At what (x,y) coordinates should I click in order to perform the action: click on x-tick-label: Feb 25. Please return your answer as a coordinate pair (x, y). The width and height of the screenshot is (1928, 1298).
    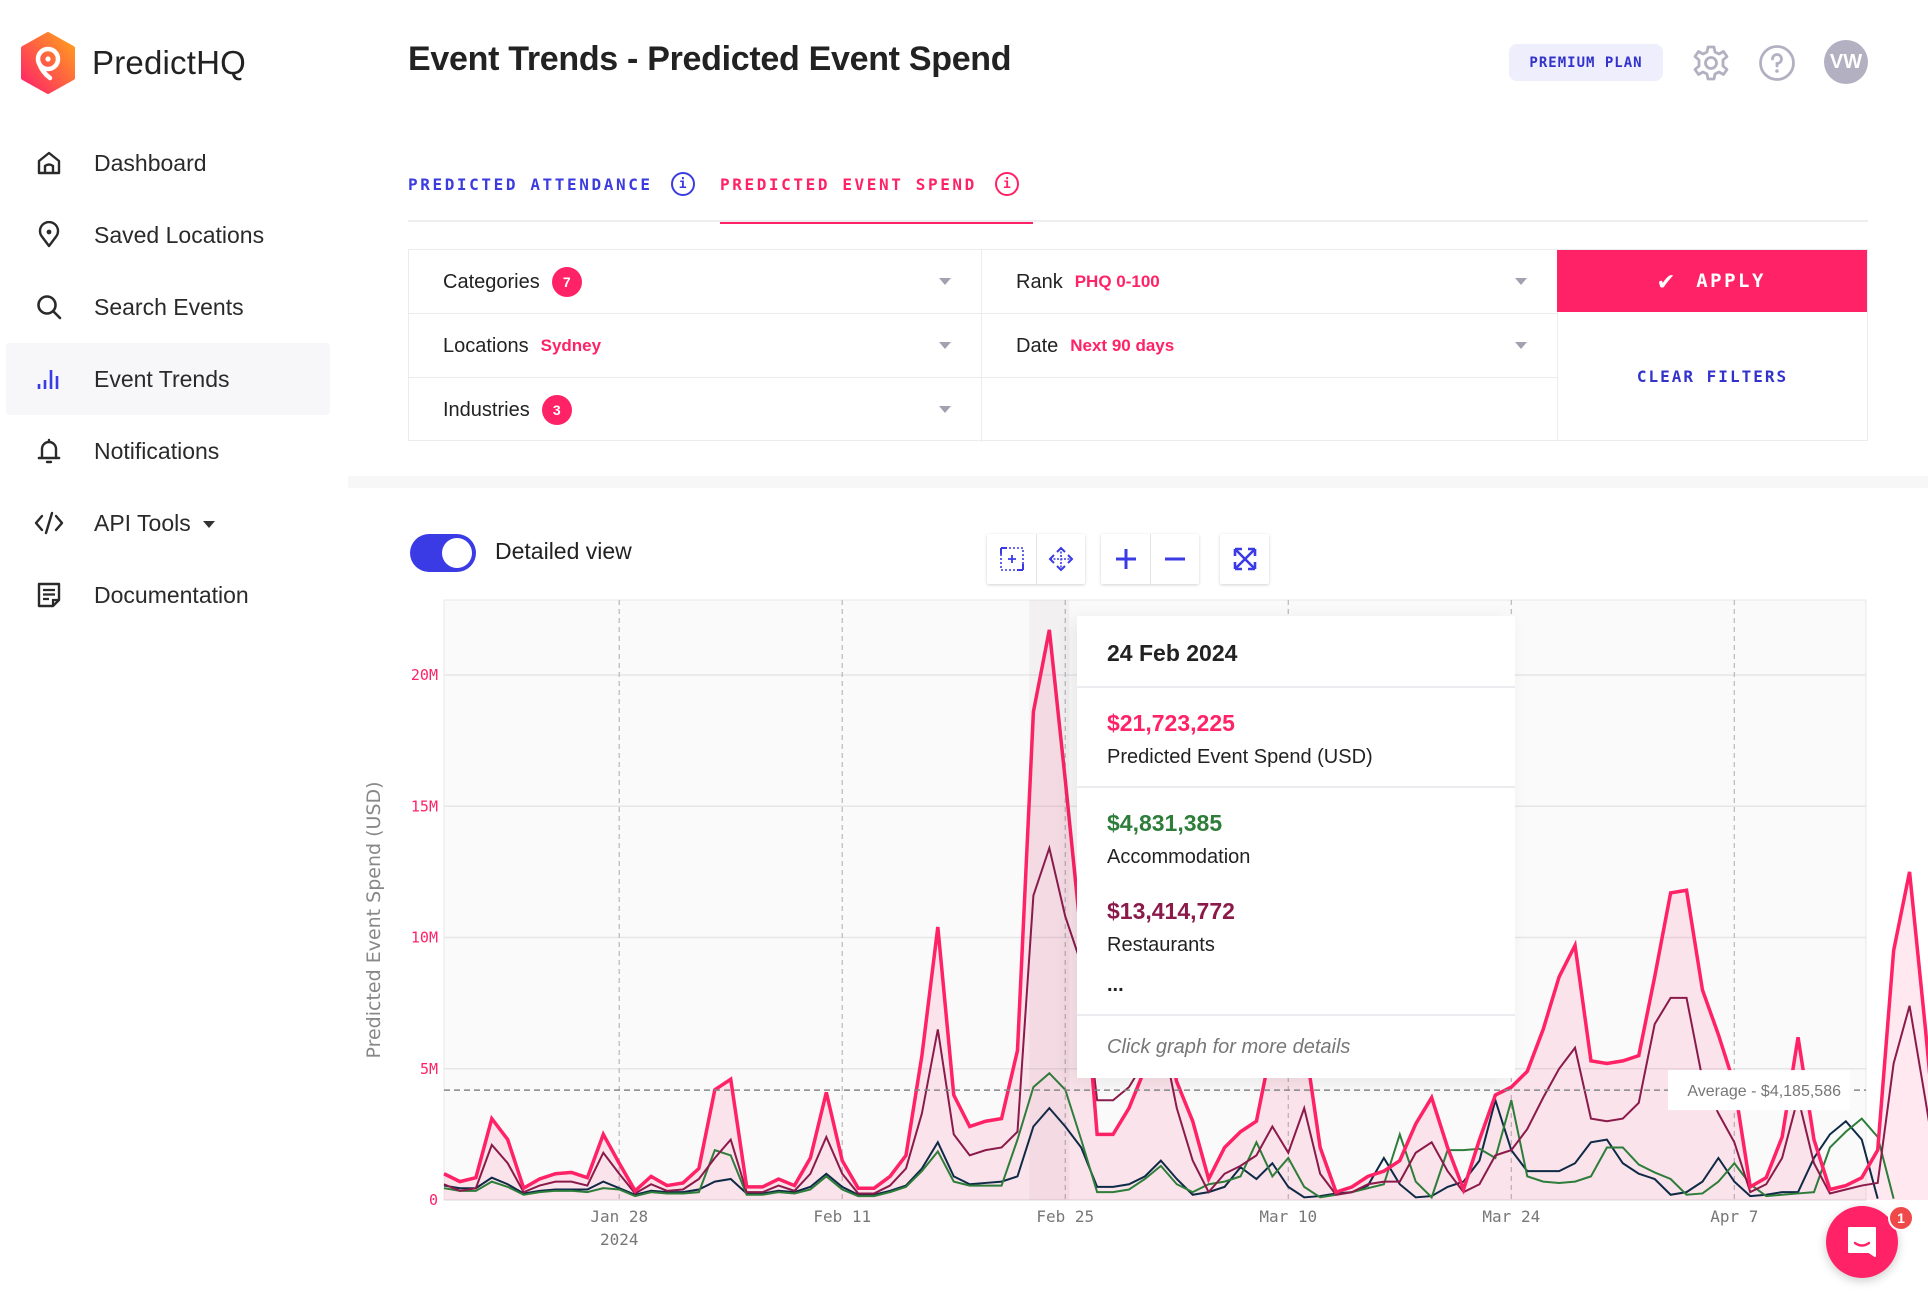
    Looking at the image, I should click on (1065, 1216).